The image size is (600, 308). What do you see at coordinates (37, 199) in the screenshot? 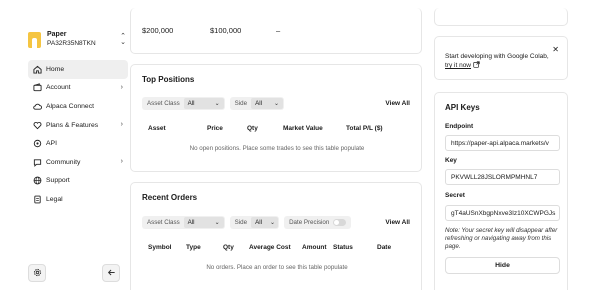
I see `document-icon` at bounding box center [37, 199].